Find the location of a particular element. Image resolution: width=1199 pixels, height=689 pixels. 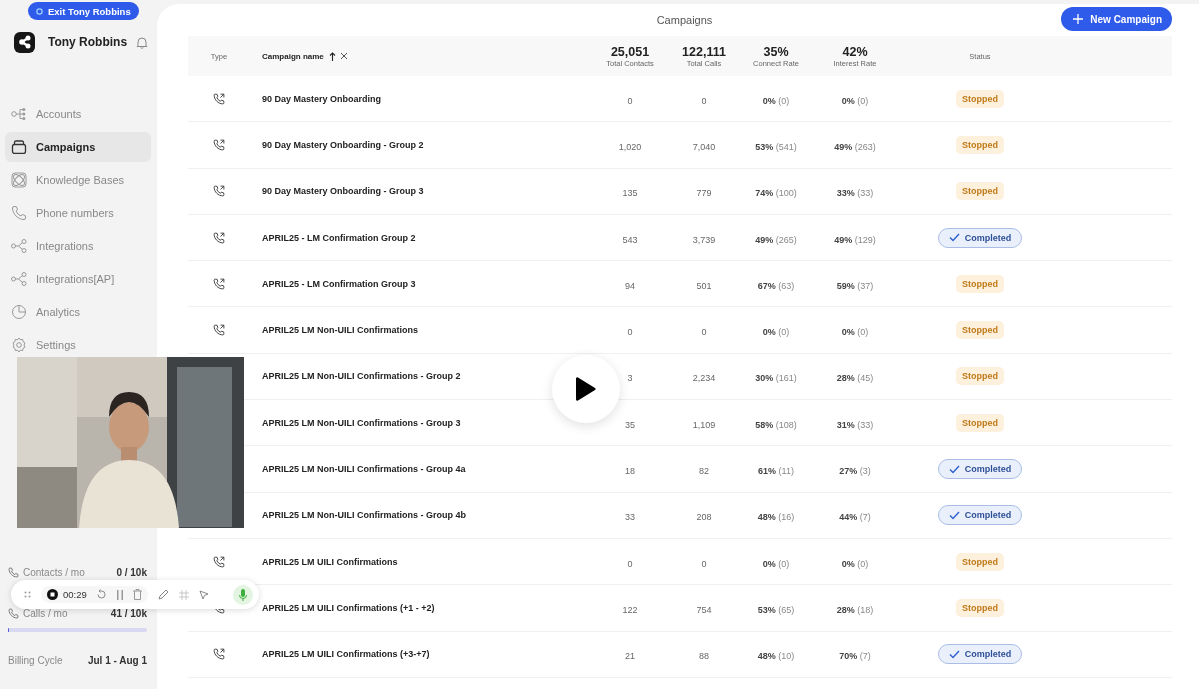

billing-value: Jul 1 - Aug 1 is located at coordinates (117, 660).